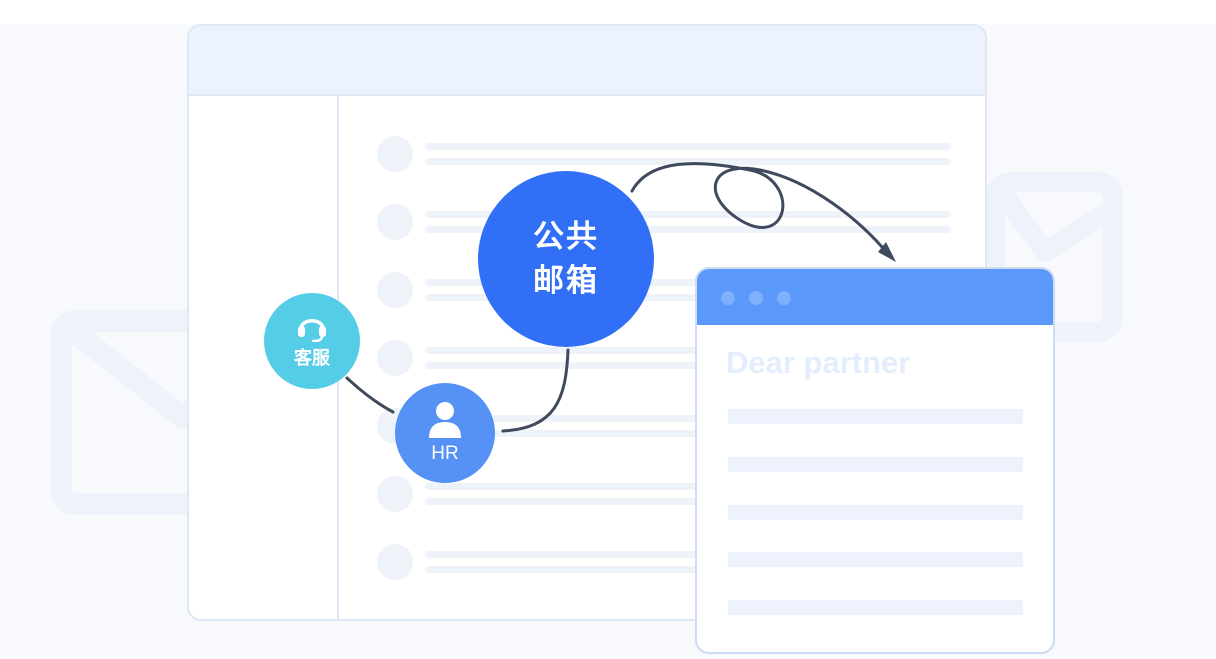 This screenshot has height=659, width=1216. What do you see at coordinates (875, 297) in the screenshot?
I see `letter-title-bar` at bounding box center [875, 297].